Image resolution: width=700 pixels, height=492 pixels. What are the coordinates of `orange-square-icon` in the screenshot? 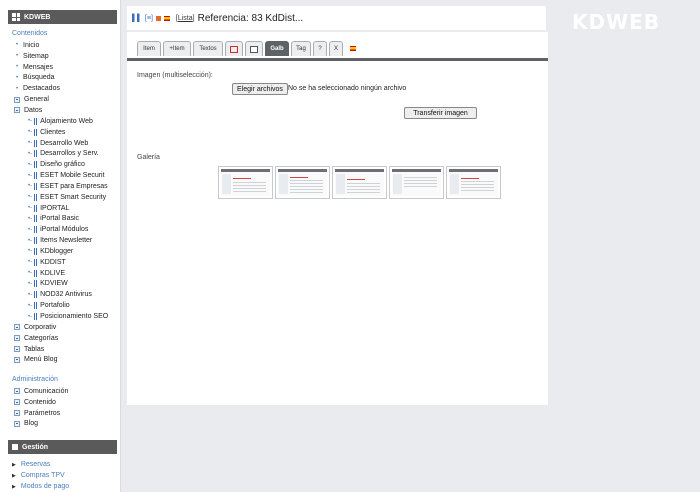 It's located at (158, 18).